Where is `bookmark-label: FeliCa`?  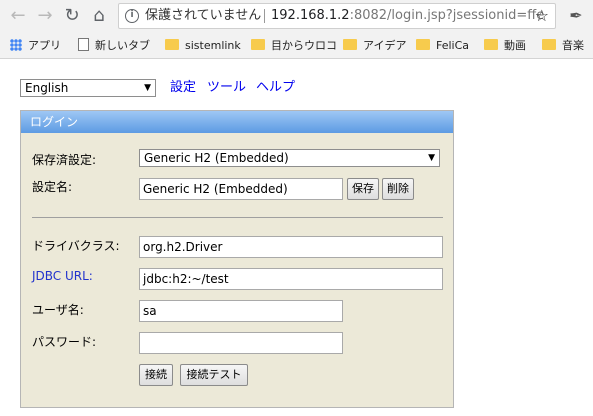
bookmark-label: FeliCa is located at coordinates (453, 45).